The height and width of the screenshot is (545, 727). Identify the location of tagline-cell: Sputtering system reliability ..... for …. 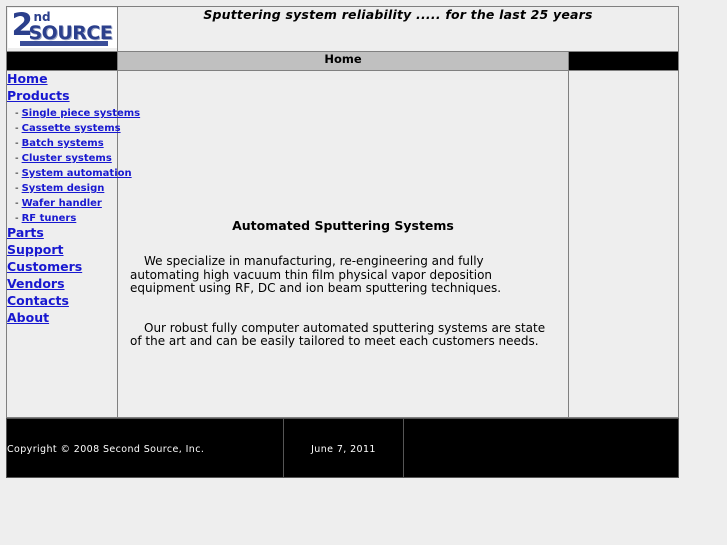
(398, 29).